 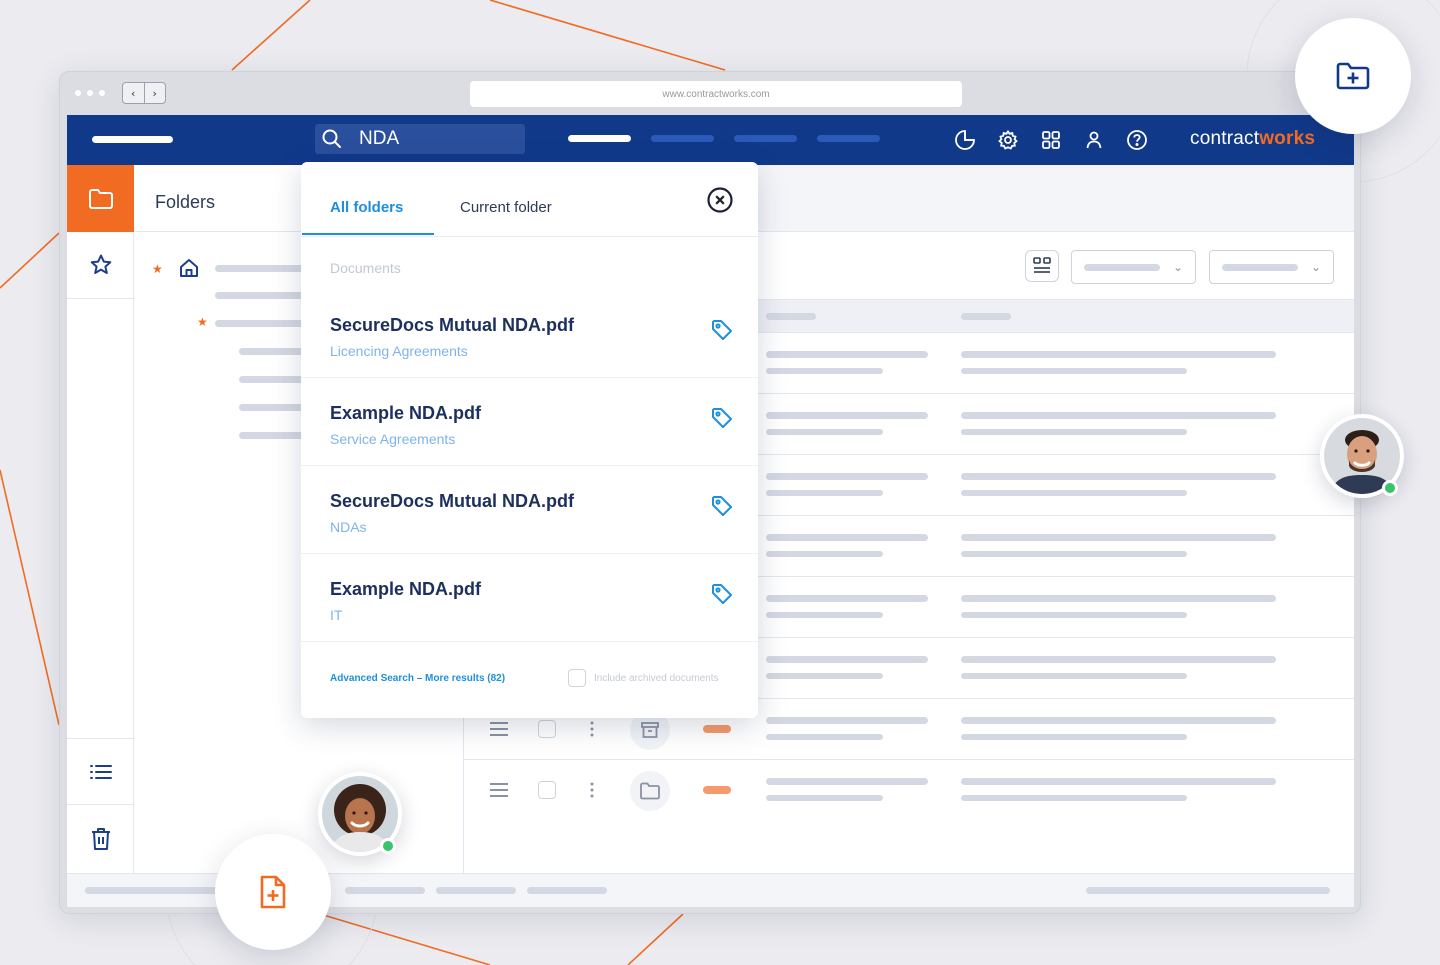 I want to click on rail-list, so click(x=100, y=771).